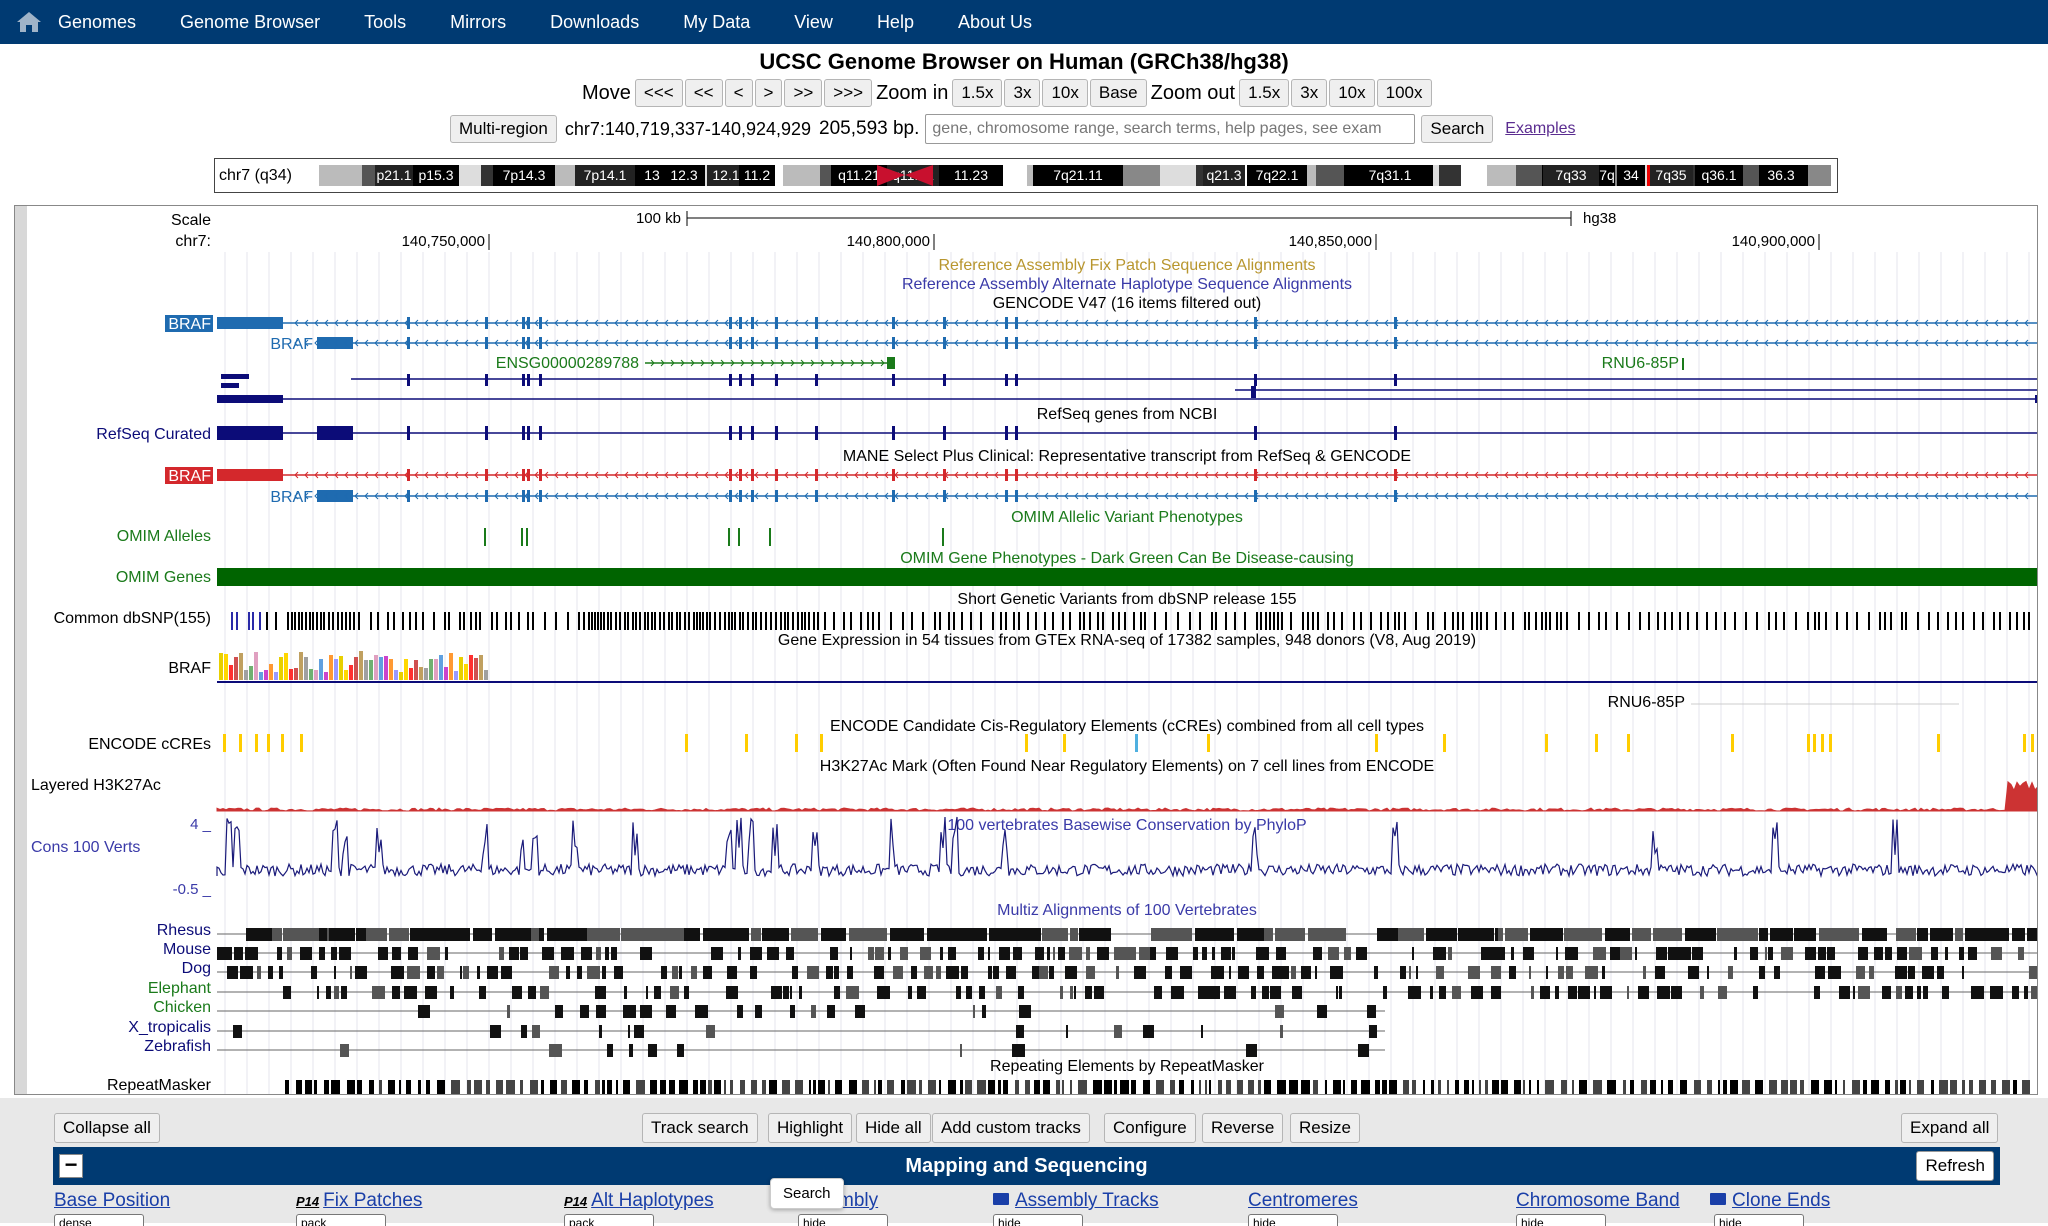  What do you see at coordinates (1457, 129) in the screenshot?
I see `search-button: Search` at bounding box center [1457, 129].